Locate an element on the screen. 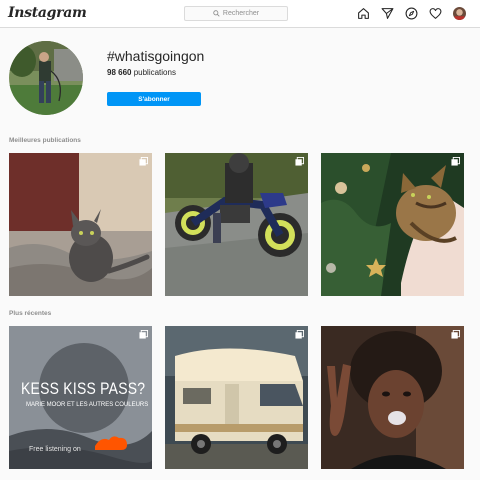 The height and width of the screenshot is (480, 480). search-input: Rechercher is located at coordinates (236, 13).